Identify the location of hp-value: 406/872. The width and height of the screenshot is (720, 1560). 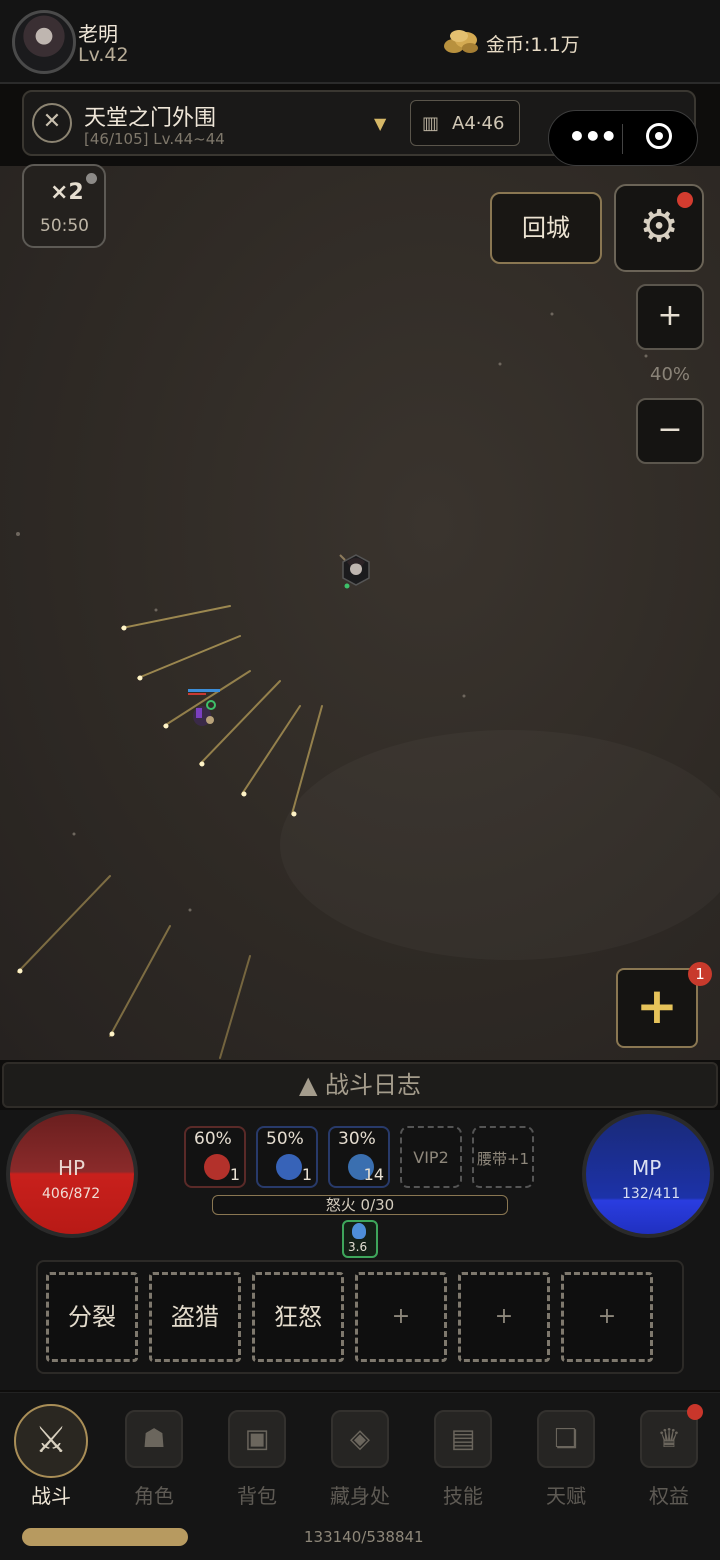
(71, 1194).